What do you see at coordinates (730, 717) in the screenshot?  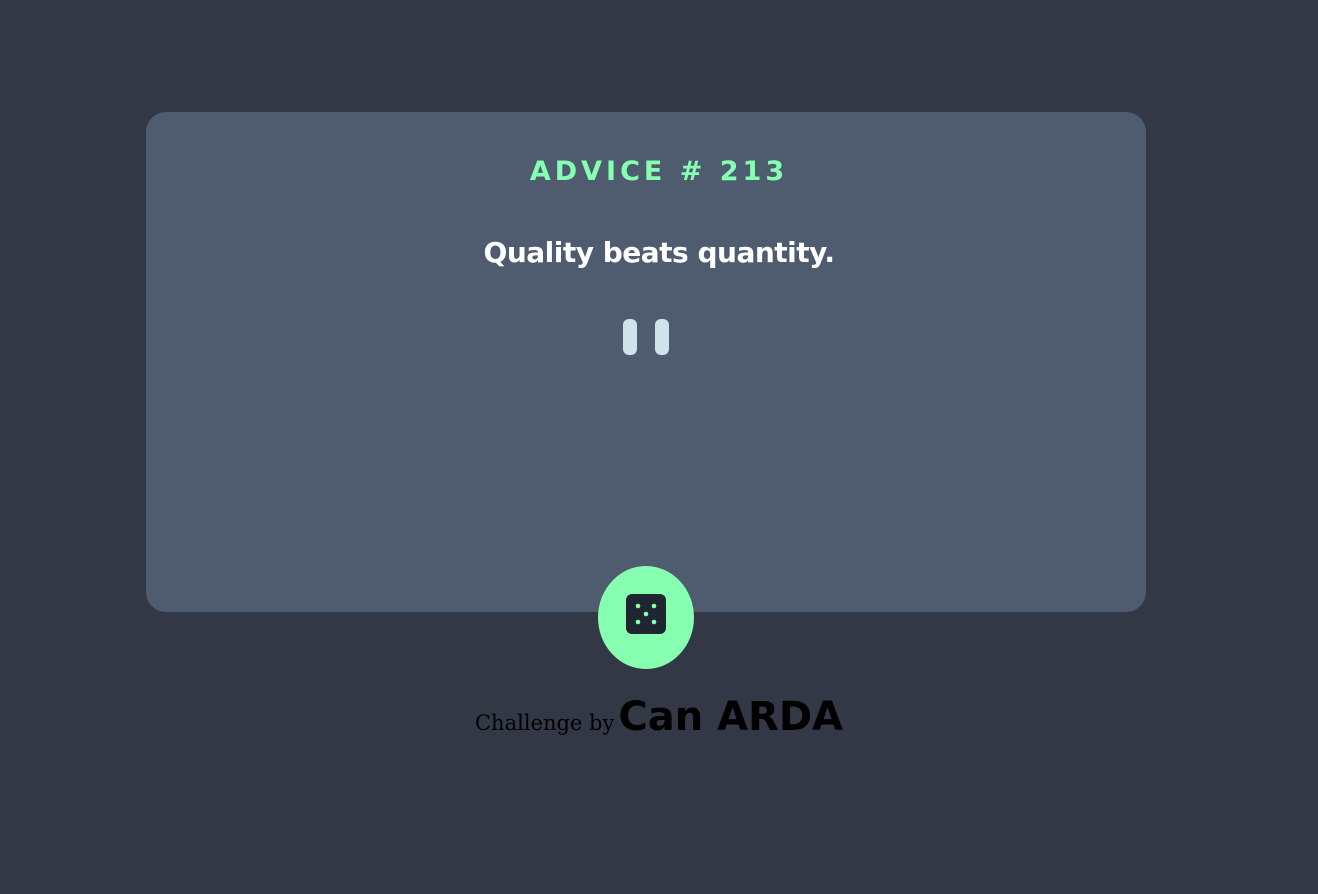 I see `author-link: Can ARDA` at bounding box center [730, 717].